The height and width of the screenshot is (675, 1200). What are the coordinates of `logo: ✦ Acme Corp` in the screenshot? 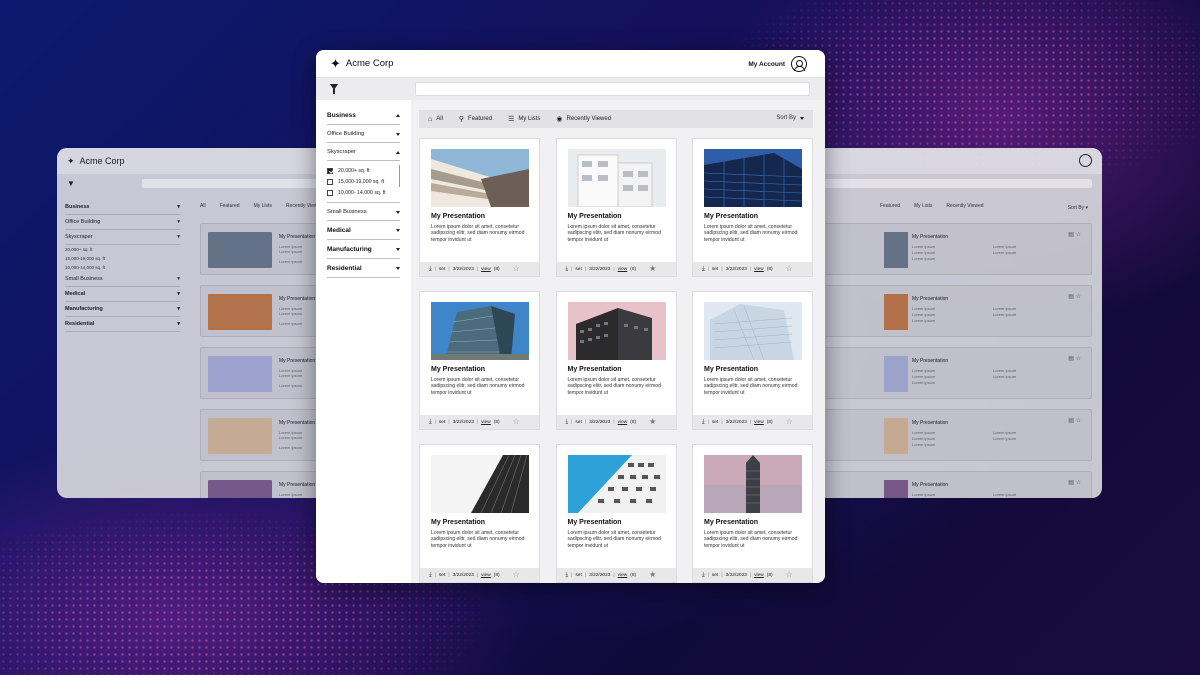 It's located at (361, 63).